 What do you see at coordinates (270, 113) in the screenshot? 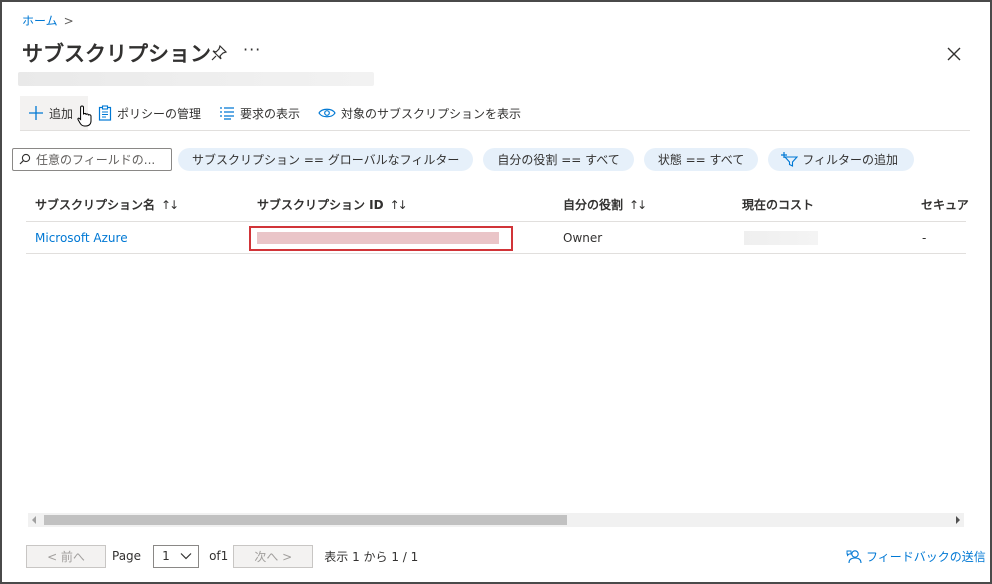
I see `view-requests-label: 要求の表示` at bounding box center [270, 113].